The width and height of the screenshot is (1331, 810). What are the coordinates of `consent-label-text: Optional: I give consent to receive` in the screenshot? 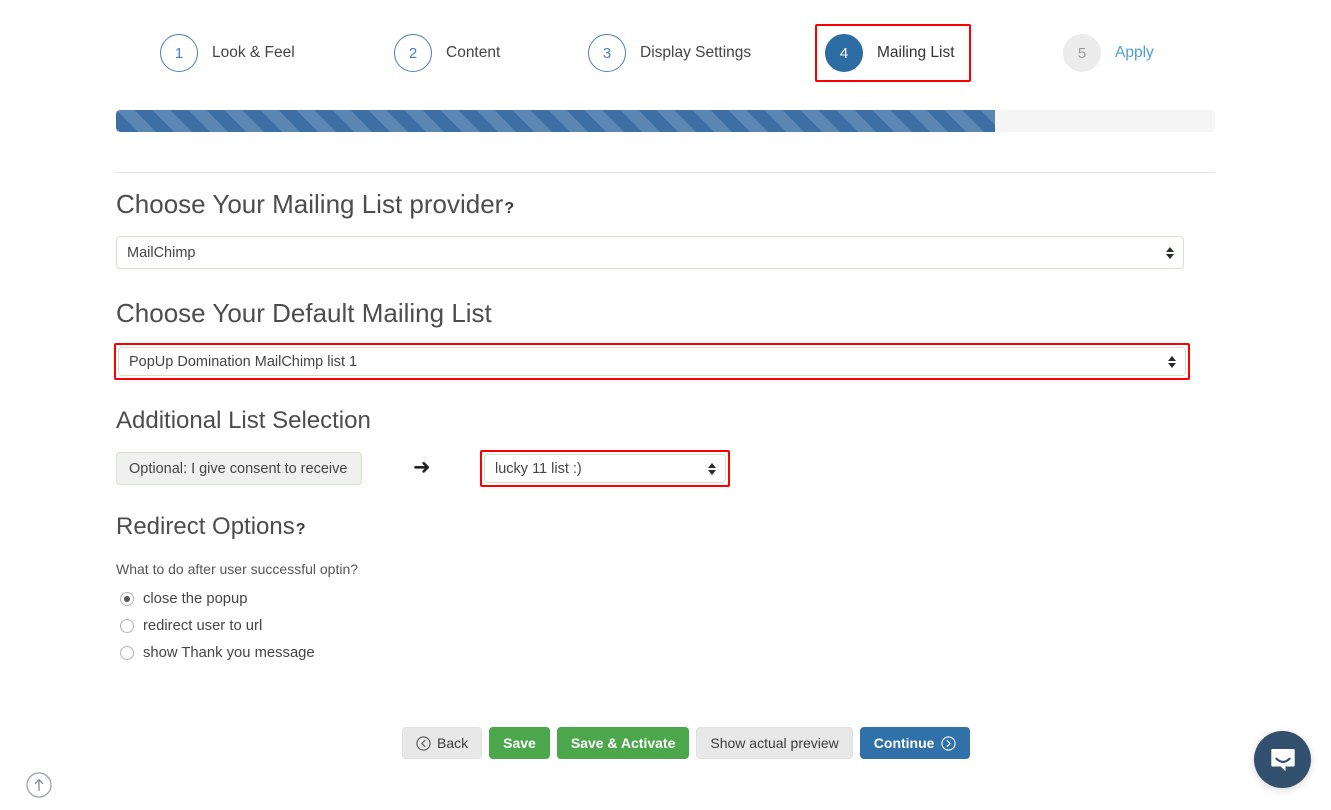 It's located at (238, 468).